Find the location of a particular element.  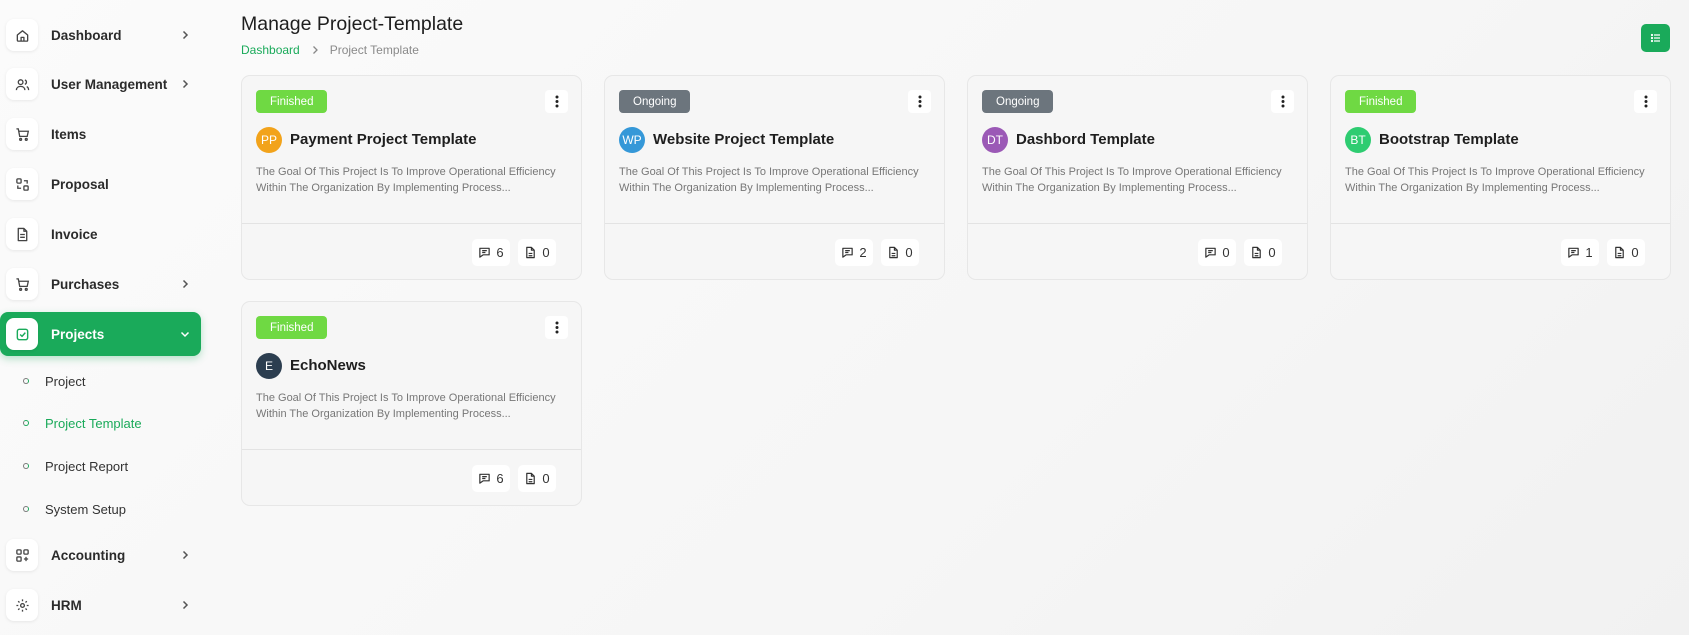

breadcrumb: Dashboard Project Template is located at coordinates (330, 50).